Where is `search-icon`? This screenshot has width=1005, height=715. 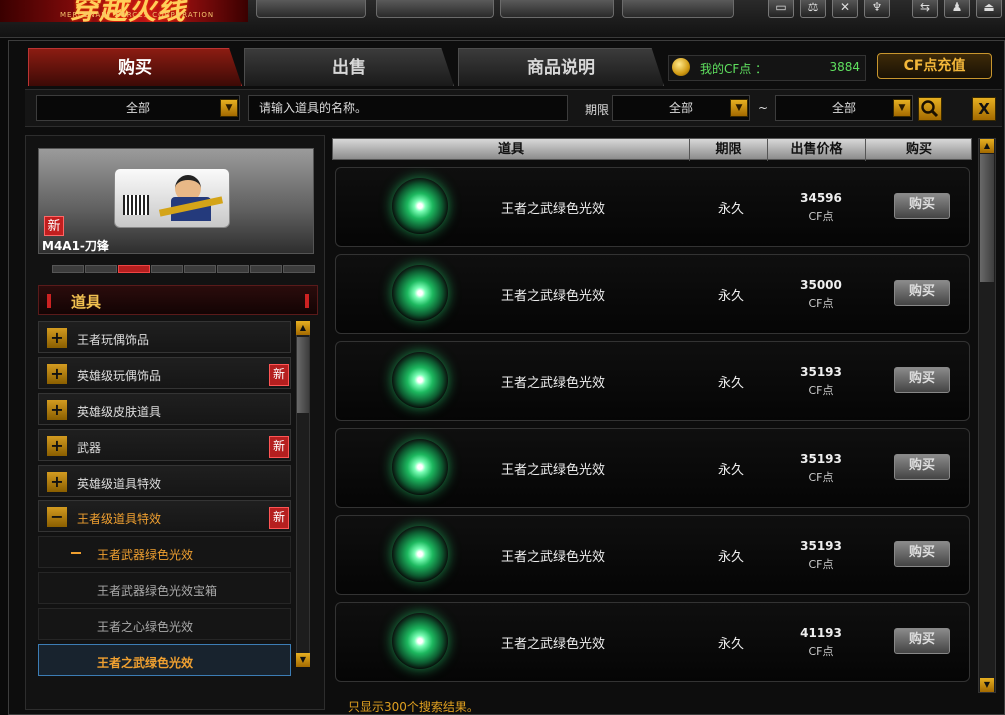 search-icon is located at coordinates (930, 109).